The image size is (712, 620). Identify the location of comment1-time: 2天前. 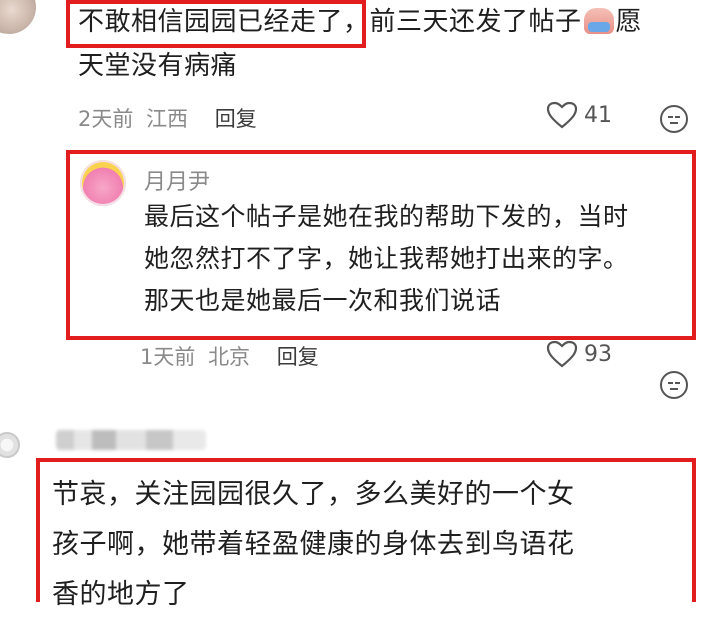
(106, 119).